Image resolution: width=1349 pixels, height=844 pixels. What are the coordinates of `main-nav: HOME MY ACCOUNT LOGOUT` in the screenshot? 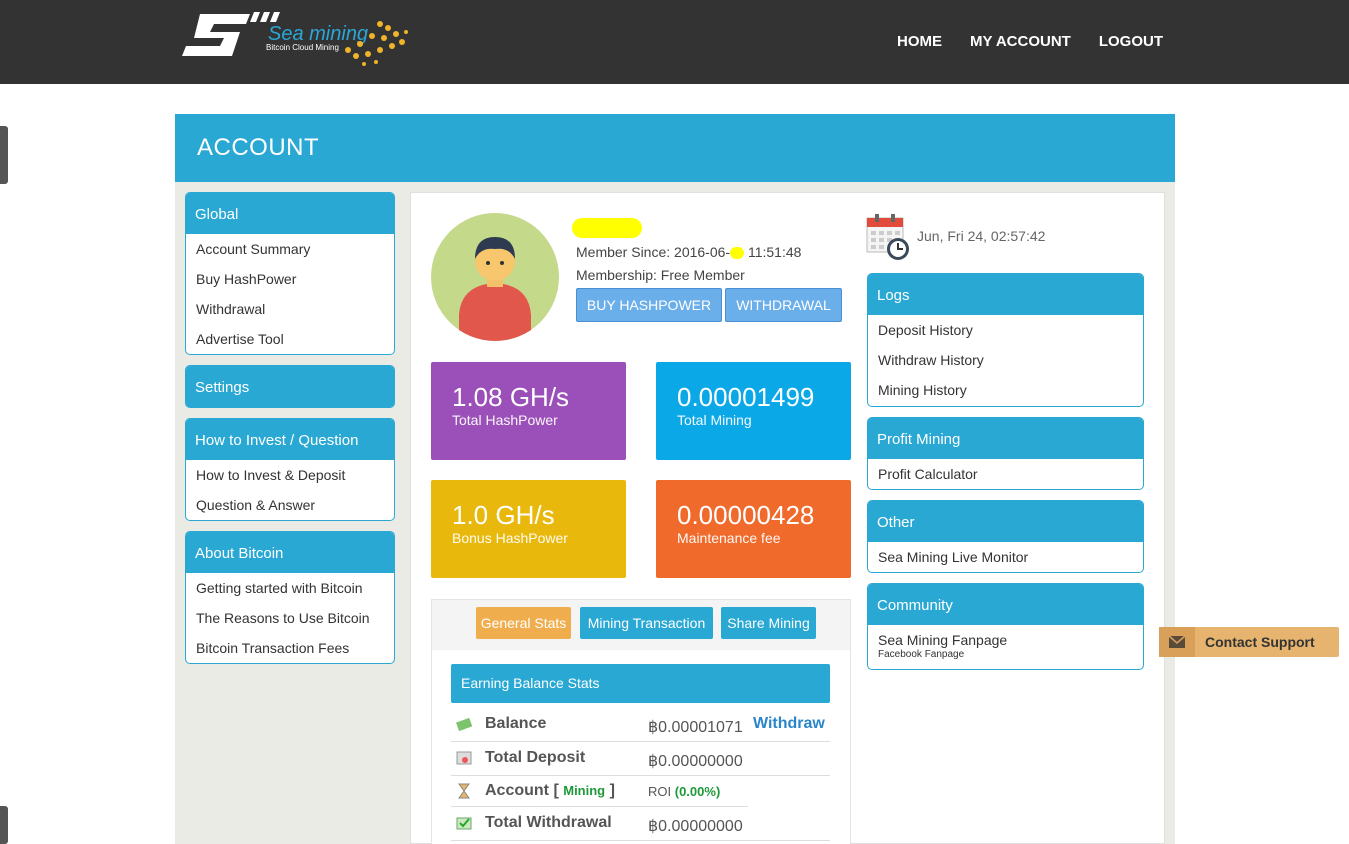 It's located at (1030, 41).